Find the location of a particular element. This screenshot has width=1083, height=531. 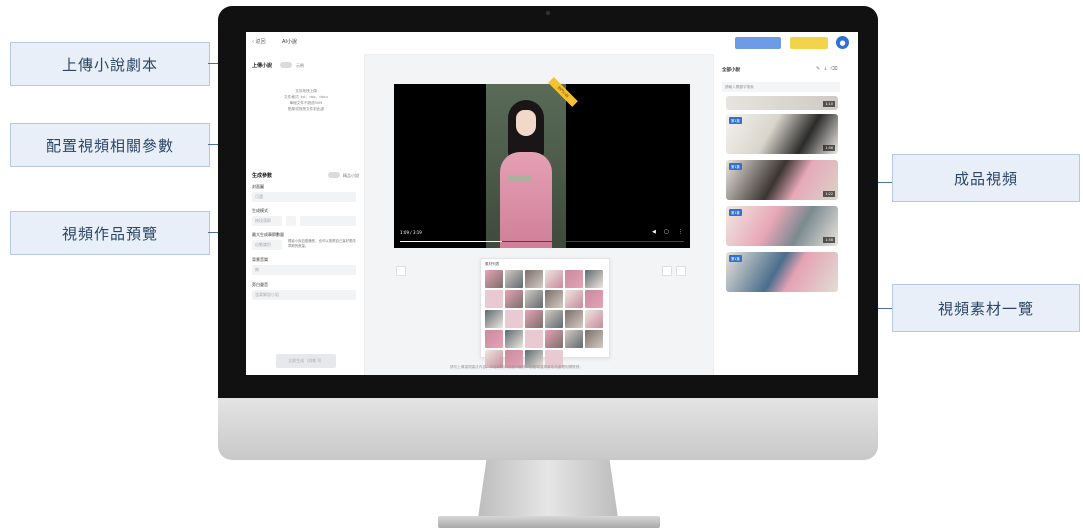

mode-label: 生成模式 is located at coordinates (260, 210).